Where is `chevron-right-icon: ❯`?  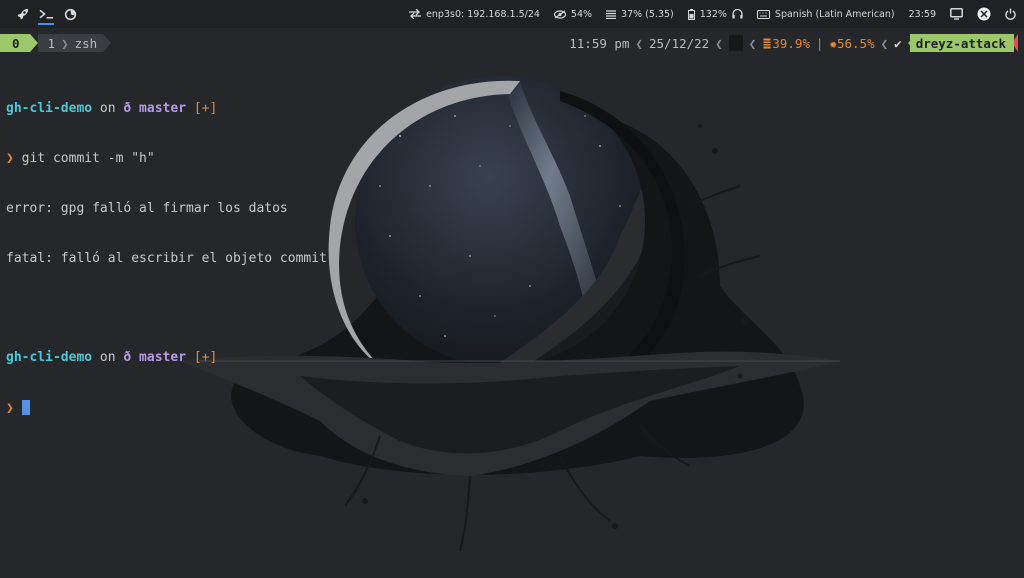
chevron-right-icon: ❯ is located at coordinates (65, 43).